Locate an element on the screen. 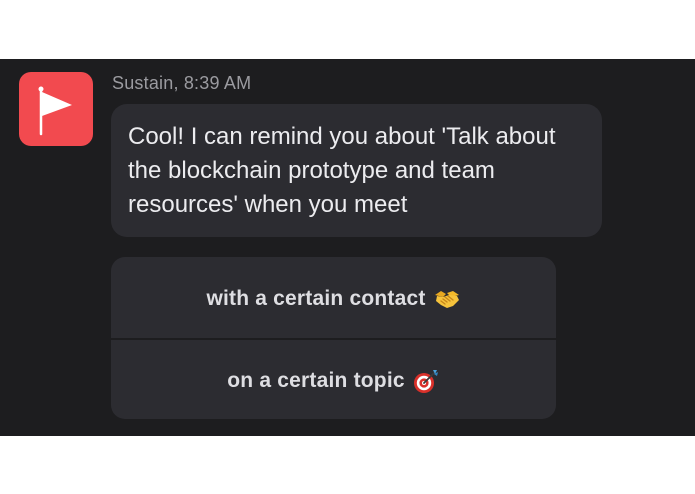 Image resolution: width=695 pixels, height=494 pixels. flag-icon is located at coordinates (55, 111).